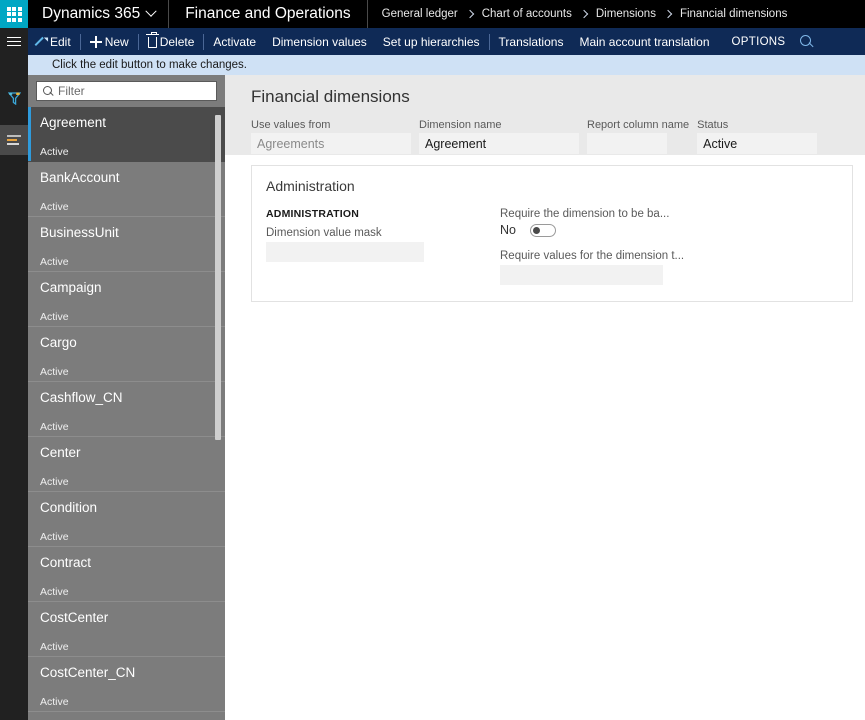  I want to click on status-input: Active, so click(757, 143).